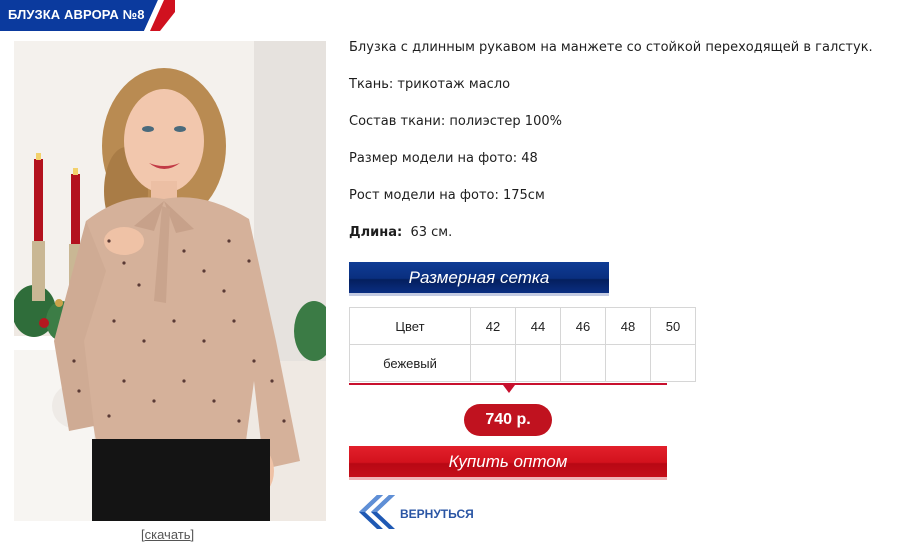 The width and height of the screenshot is (912, 544). I want to click on size-header: 42, so click(493, 326).